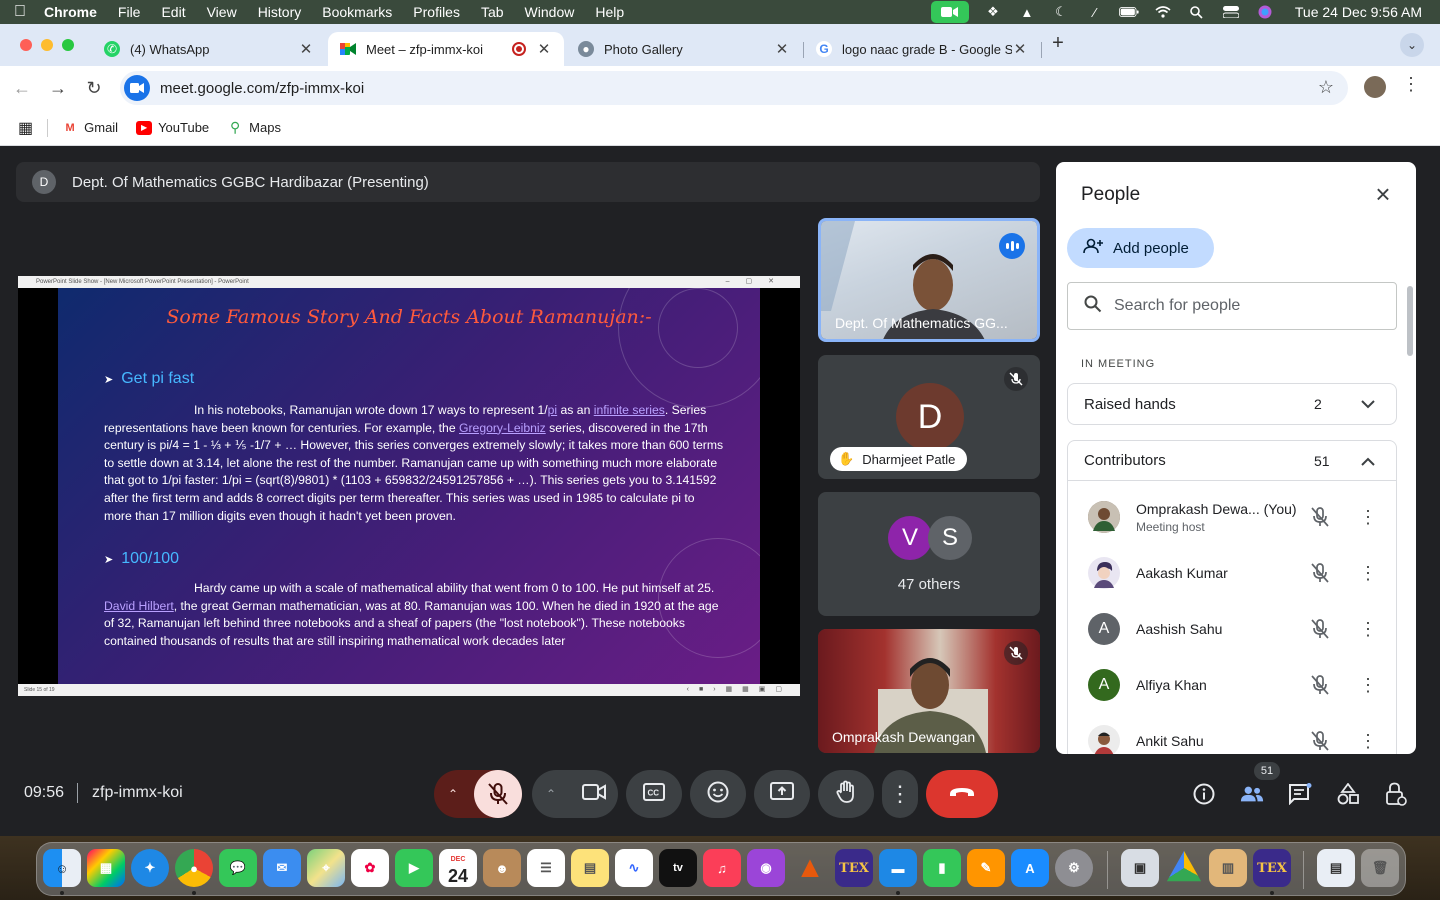 The image size is (1440, 900). I want to click on system-settings-icon: ⚙, so click(1074, 868).